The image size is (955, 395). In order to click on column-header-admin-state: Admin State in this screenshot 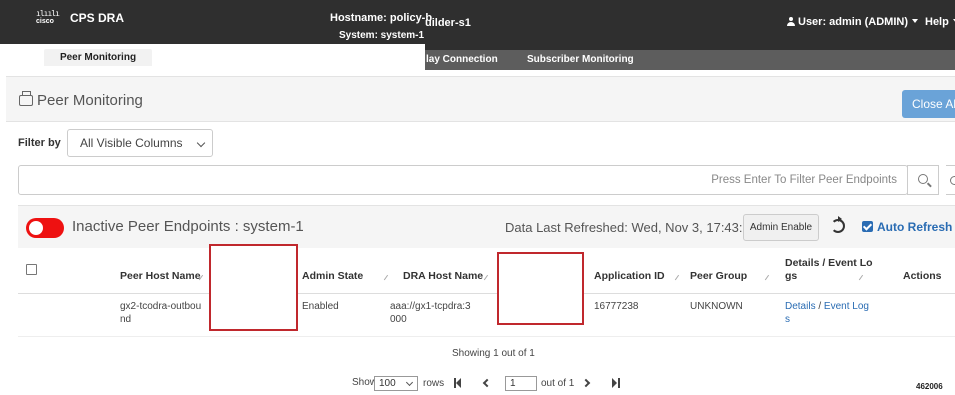, I will do `click(332, 276)`.